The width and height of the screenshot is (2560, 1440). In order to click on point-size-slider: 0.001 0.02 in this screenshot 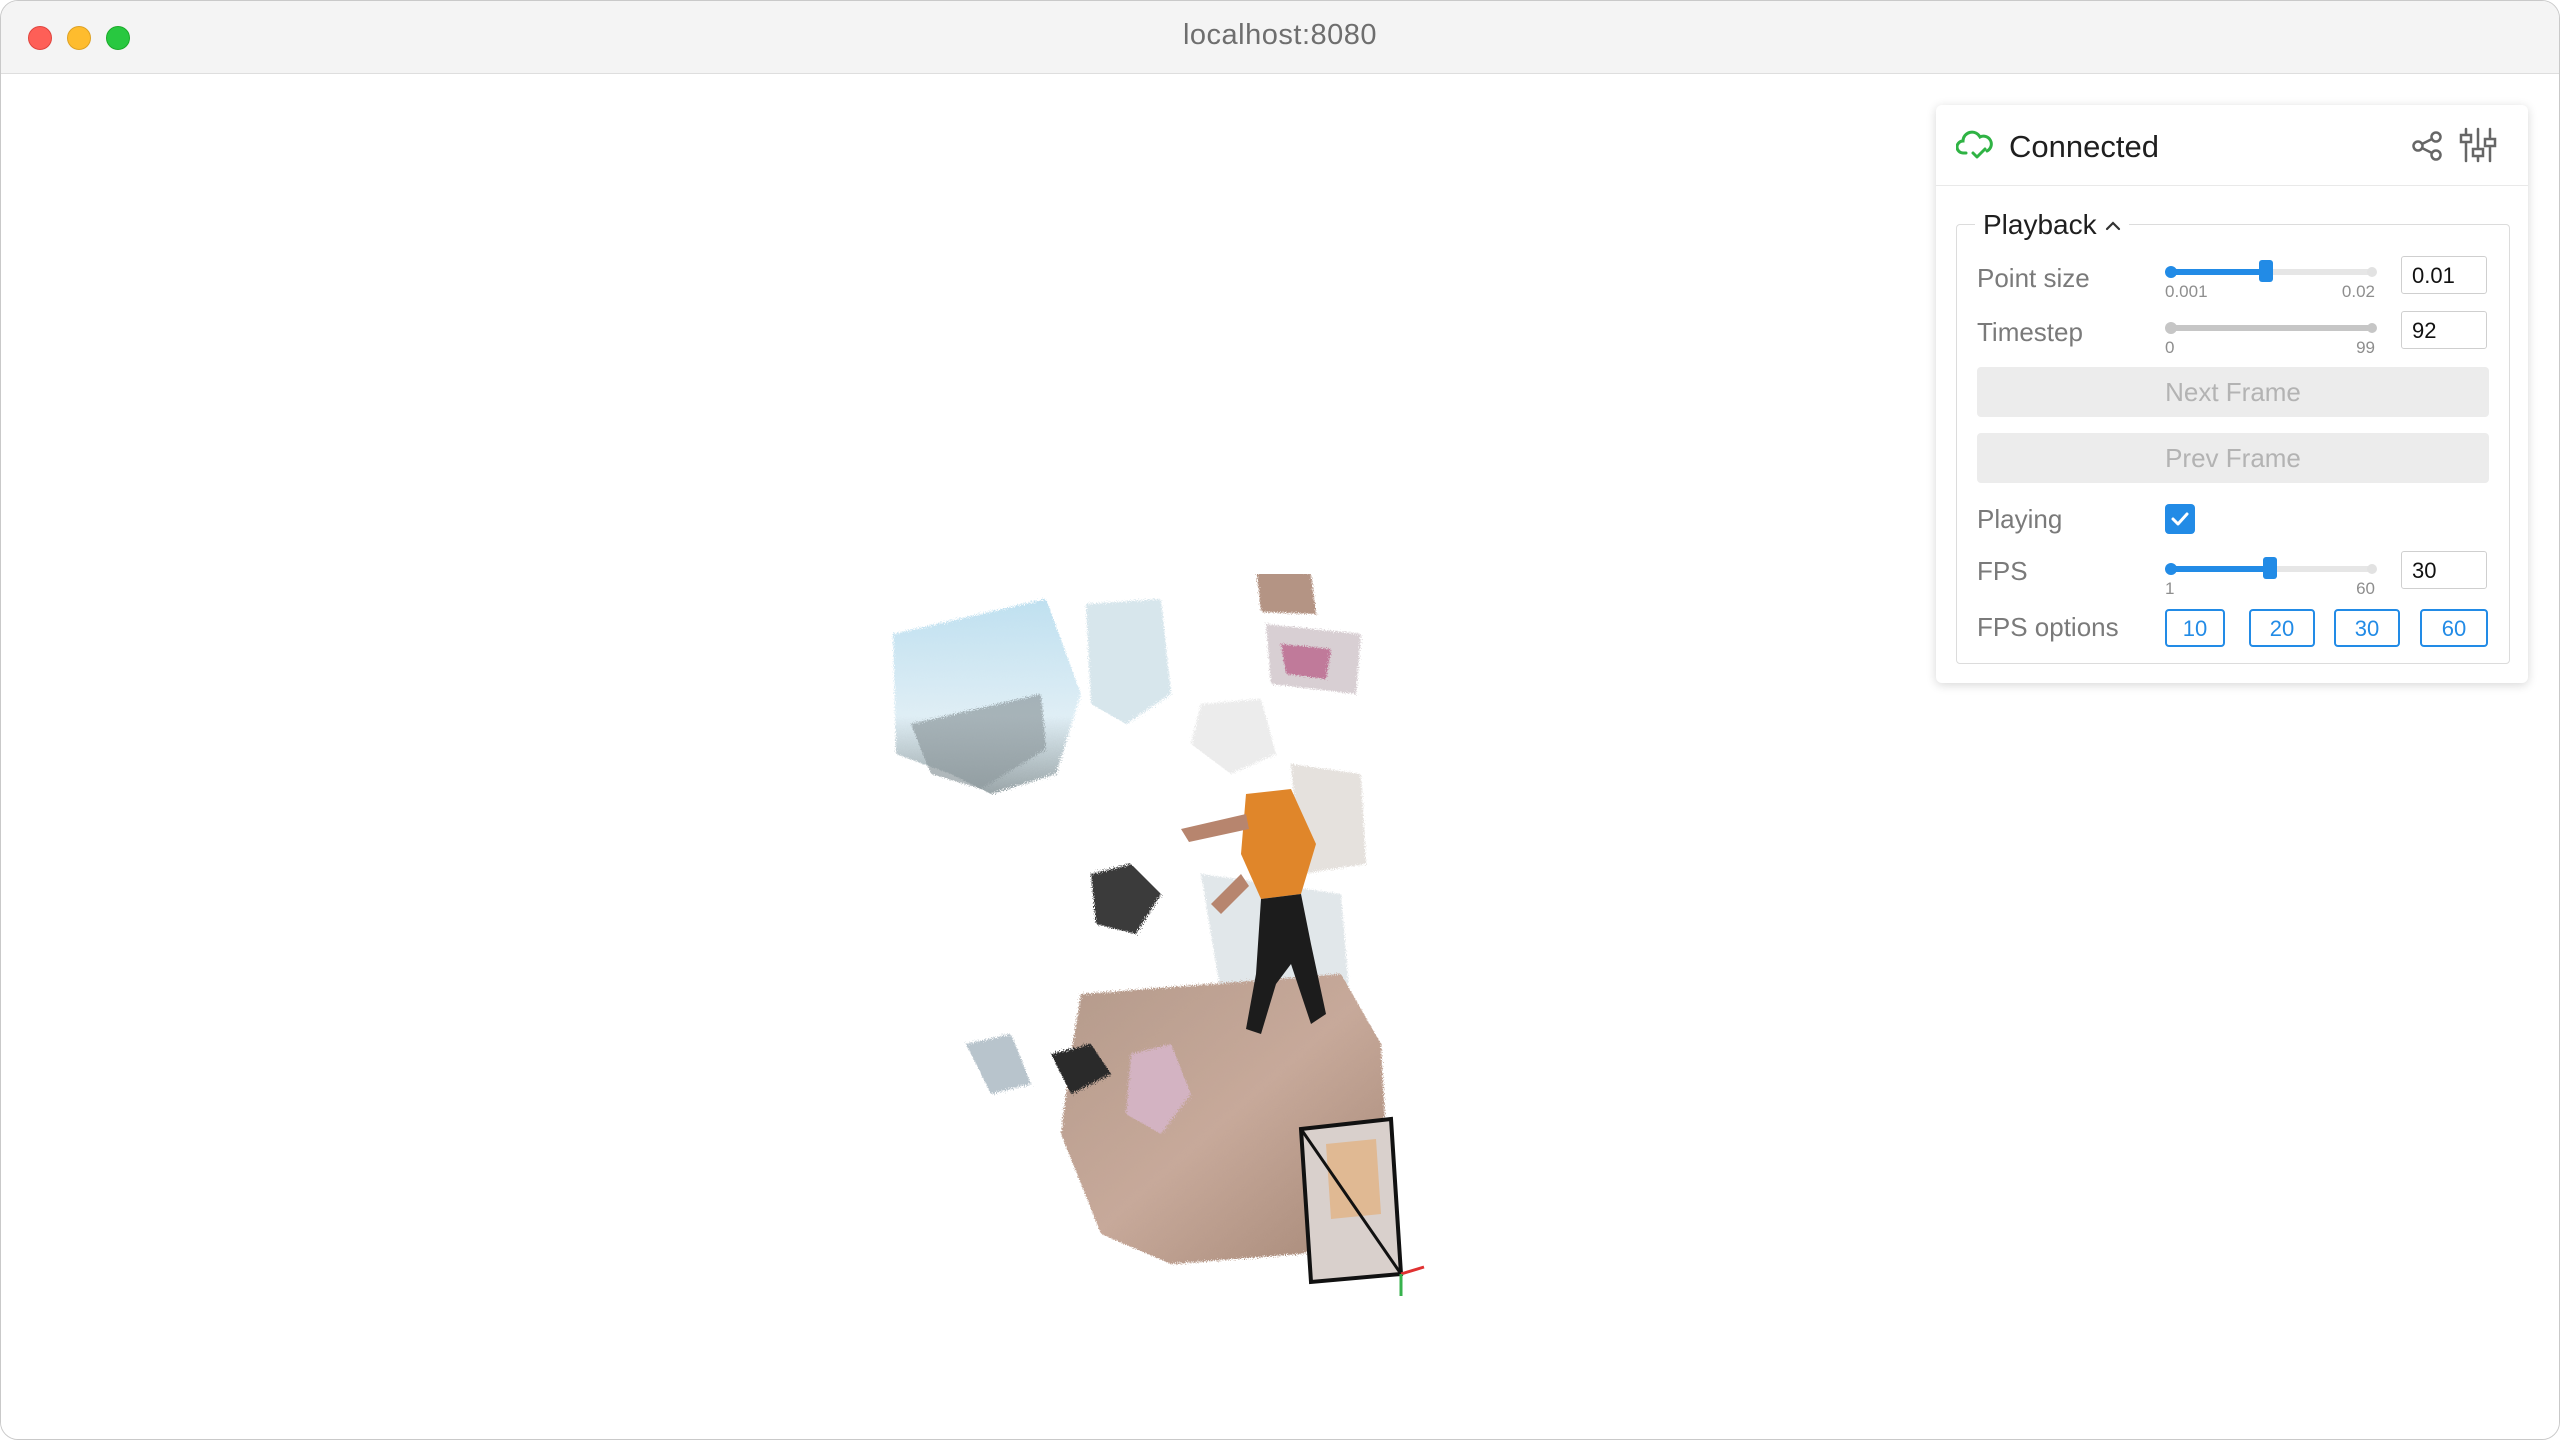, I will do `click(2271, 280)`.